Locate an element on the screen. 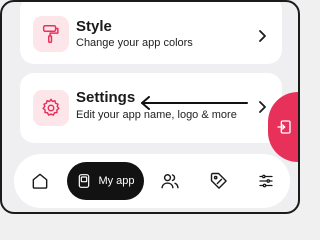 This screenshot has width=320, height=240. nav-more is located at coordinates (266, 181).